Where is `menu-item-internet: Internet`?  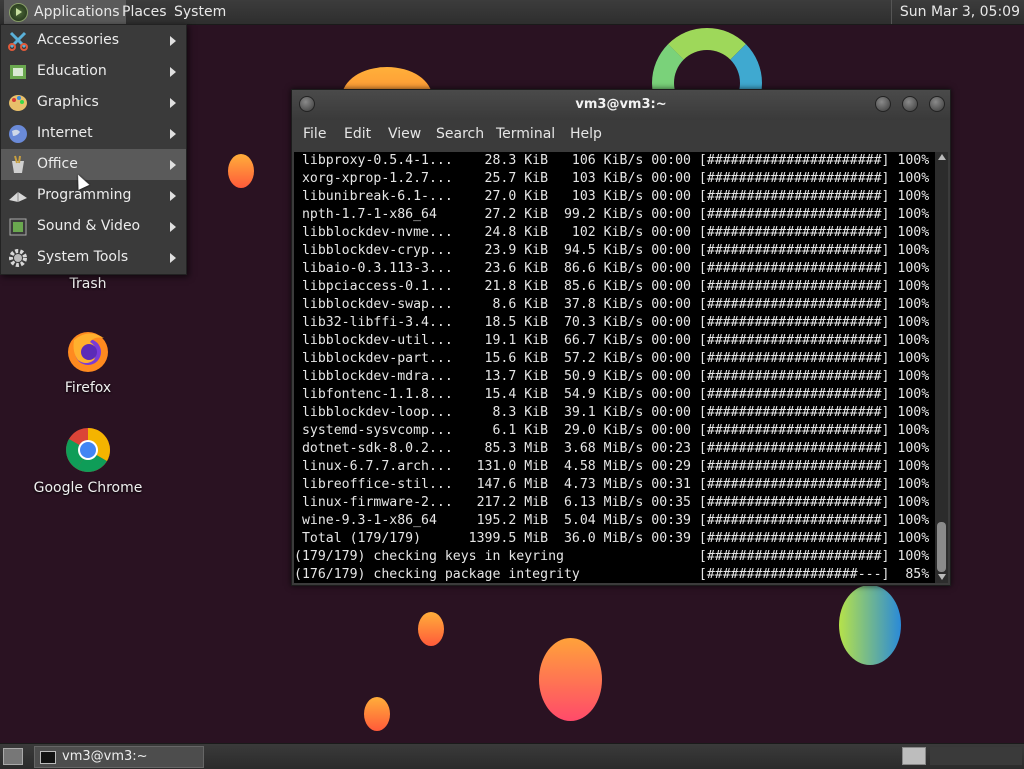
menu-item-internet: Internet is located at coordinates (93, 133).